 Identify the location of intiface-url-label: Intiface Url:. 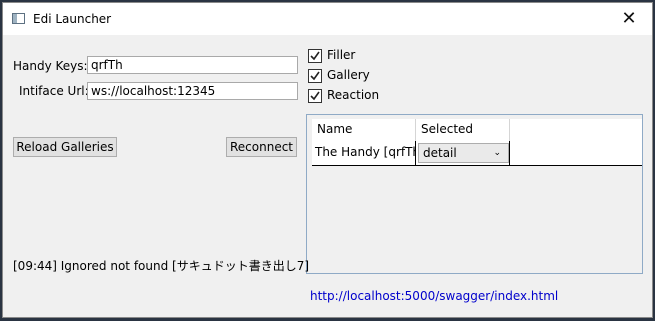
(54, 91).